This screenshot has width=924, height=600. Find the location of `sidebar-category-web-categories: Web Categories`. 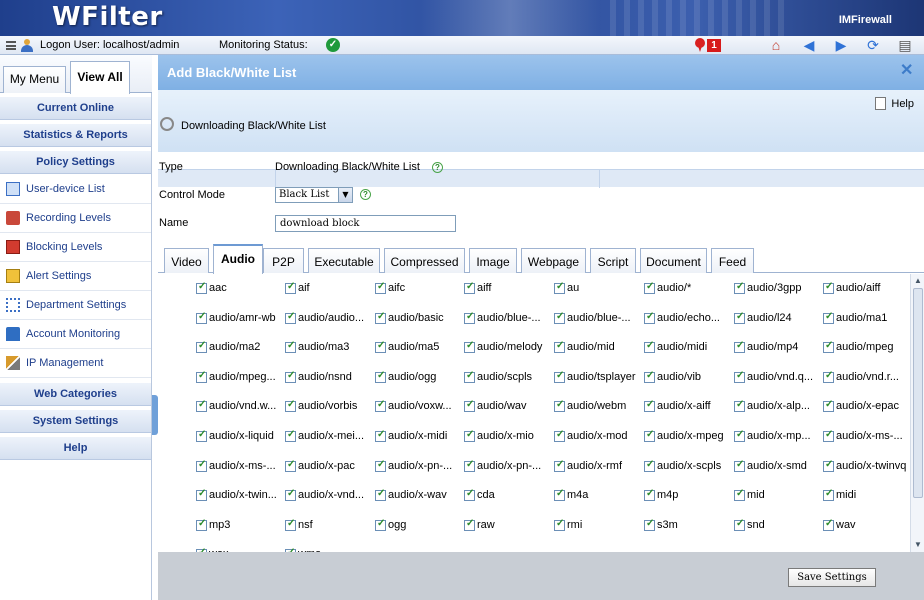

sidebar-category-web-categories: Web Categories is located at coordinates (75, 394).